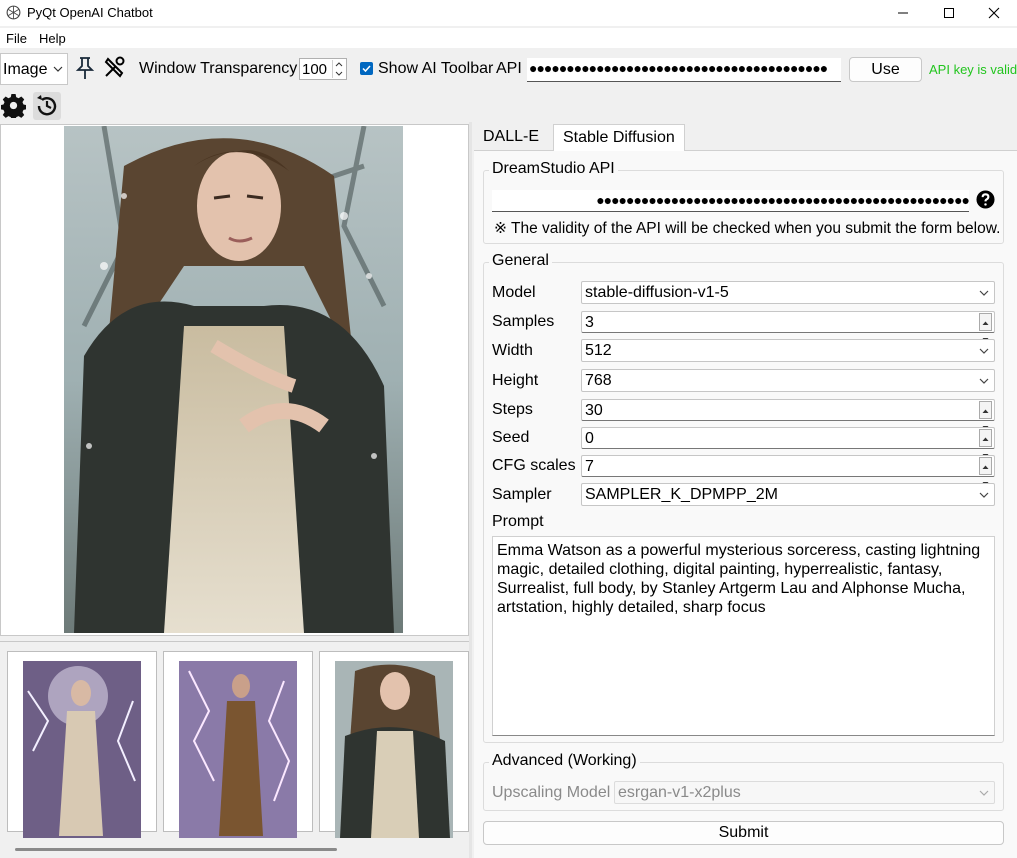  What do you see at coordinates (788, 380) in the screenshot?
I see `height-select: 768` at bounding box center [788, 380].